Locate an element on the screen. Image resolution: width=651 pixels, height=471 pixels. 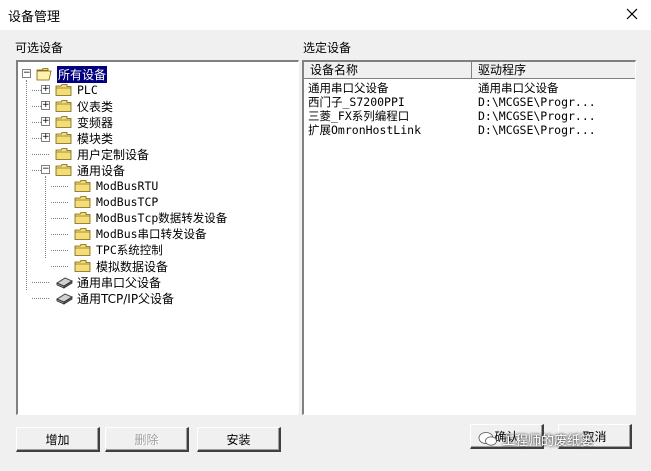
tree-item: 通用串口父设备 is located at coordinates (108, 282).